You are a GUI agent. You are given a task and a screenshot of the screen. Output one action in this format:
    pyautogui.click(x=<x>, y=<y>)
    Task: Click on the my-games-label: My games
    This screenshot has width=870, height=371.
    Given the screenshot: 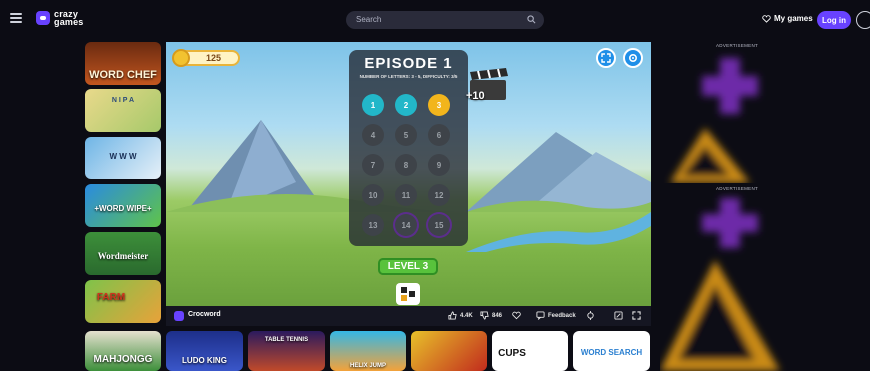 What is the action you would take?
    pyautogui.click(x=793, y=18)
    